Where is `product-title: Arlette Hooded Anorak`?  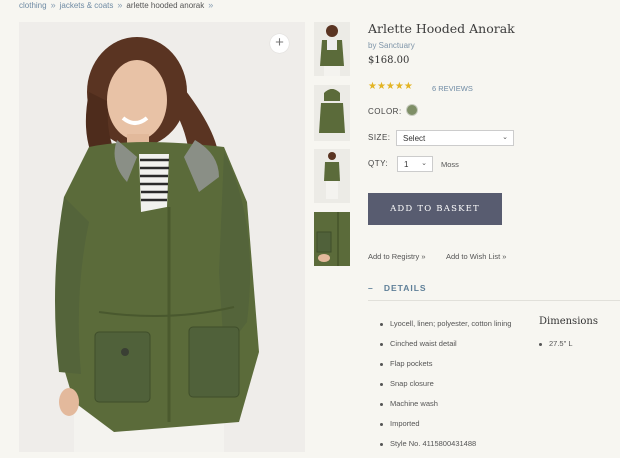
product-title: Arlette Hooded Anorak is located at coordinates (441, 28).